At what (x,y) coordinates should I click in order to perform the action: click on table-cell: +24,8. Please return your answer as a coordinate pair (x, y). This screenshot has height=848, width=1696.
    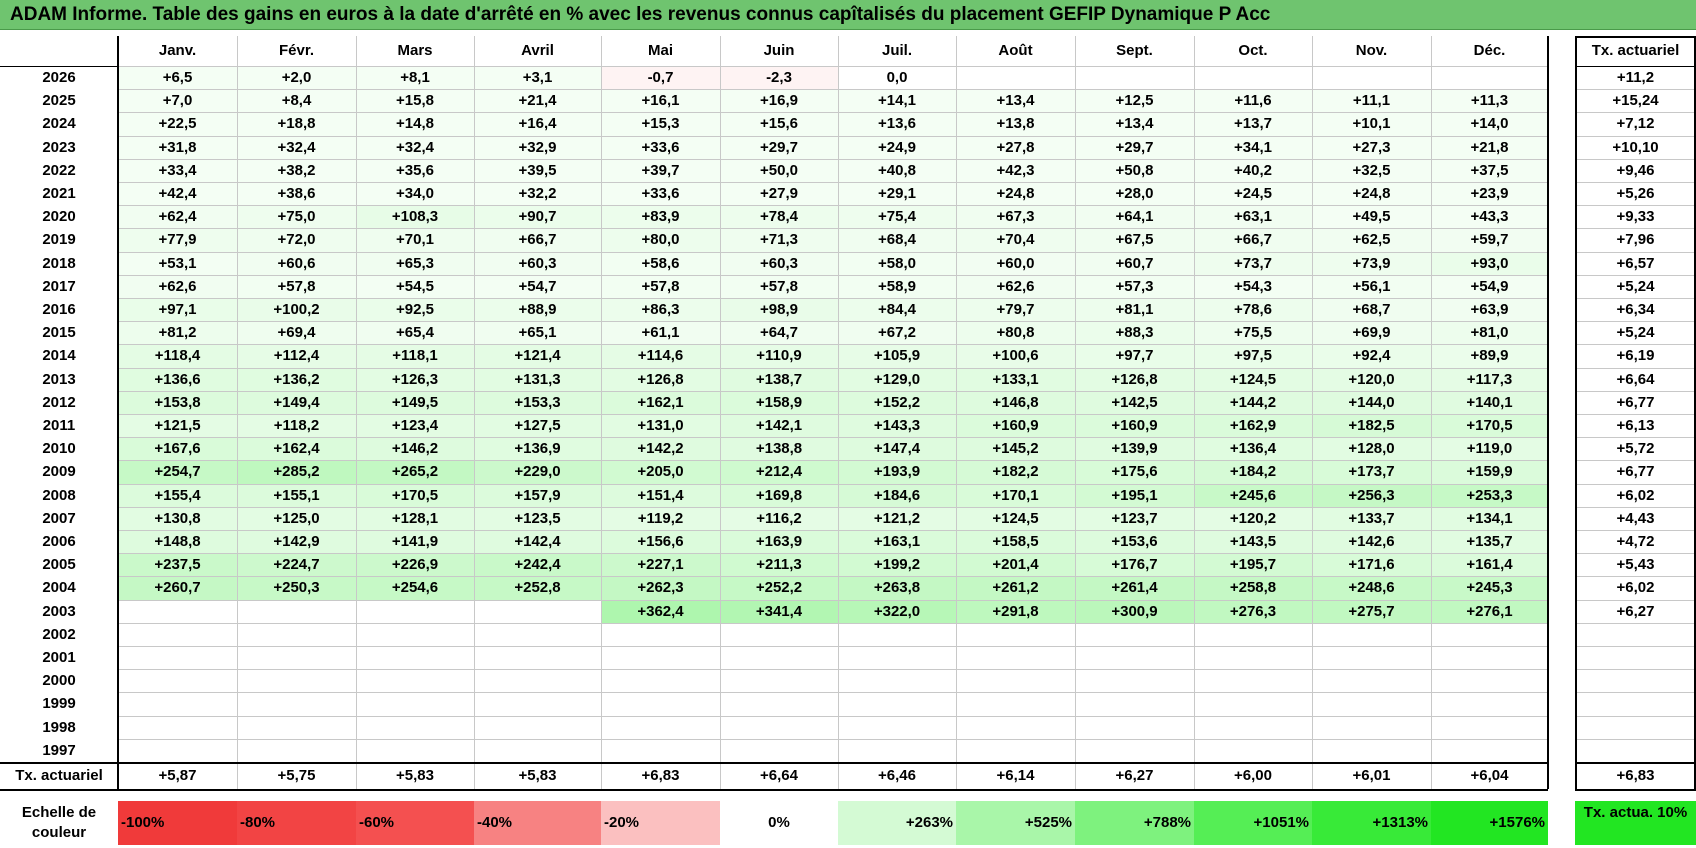
    Looking at the image, I should click on (1015, 194).